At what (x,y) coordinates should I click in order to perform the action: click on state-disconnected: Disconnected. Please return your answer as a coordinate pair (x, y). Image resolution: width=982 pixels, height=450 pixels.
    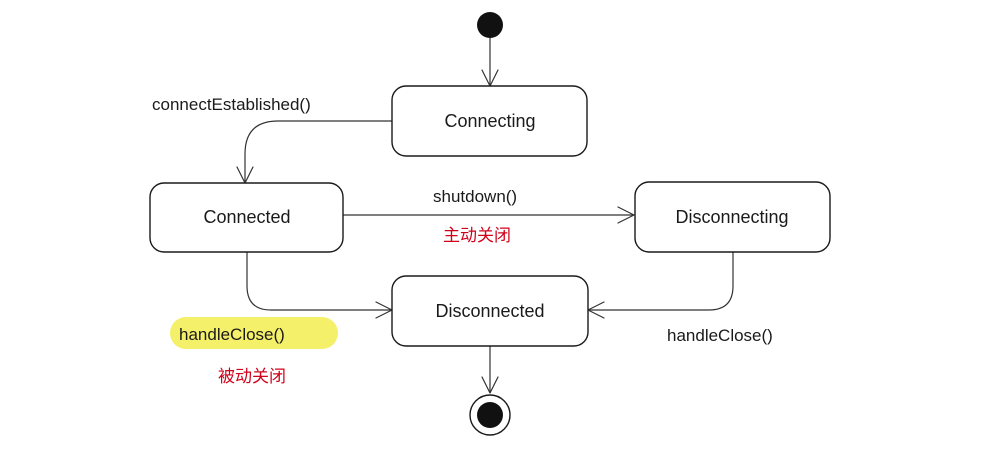
    Looking at the image, I should click on (490, 311).